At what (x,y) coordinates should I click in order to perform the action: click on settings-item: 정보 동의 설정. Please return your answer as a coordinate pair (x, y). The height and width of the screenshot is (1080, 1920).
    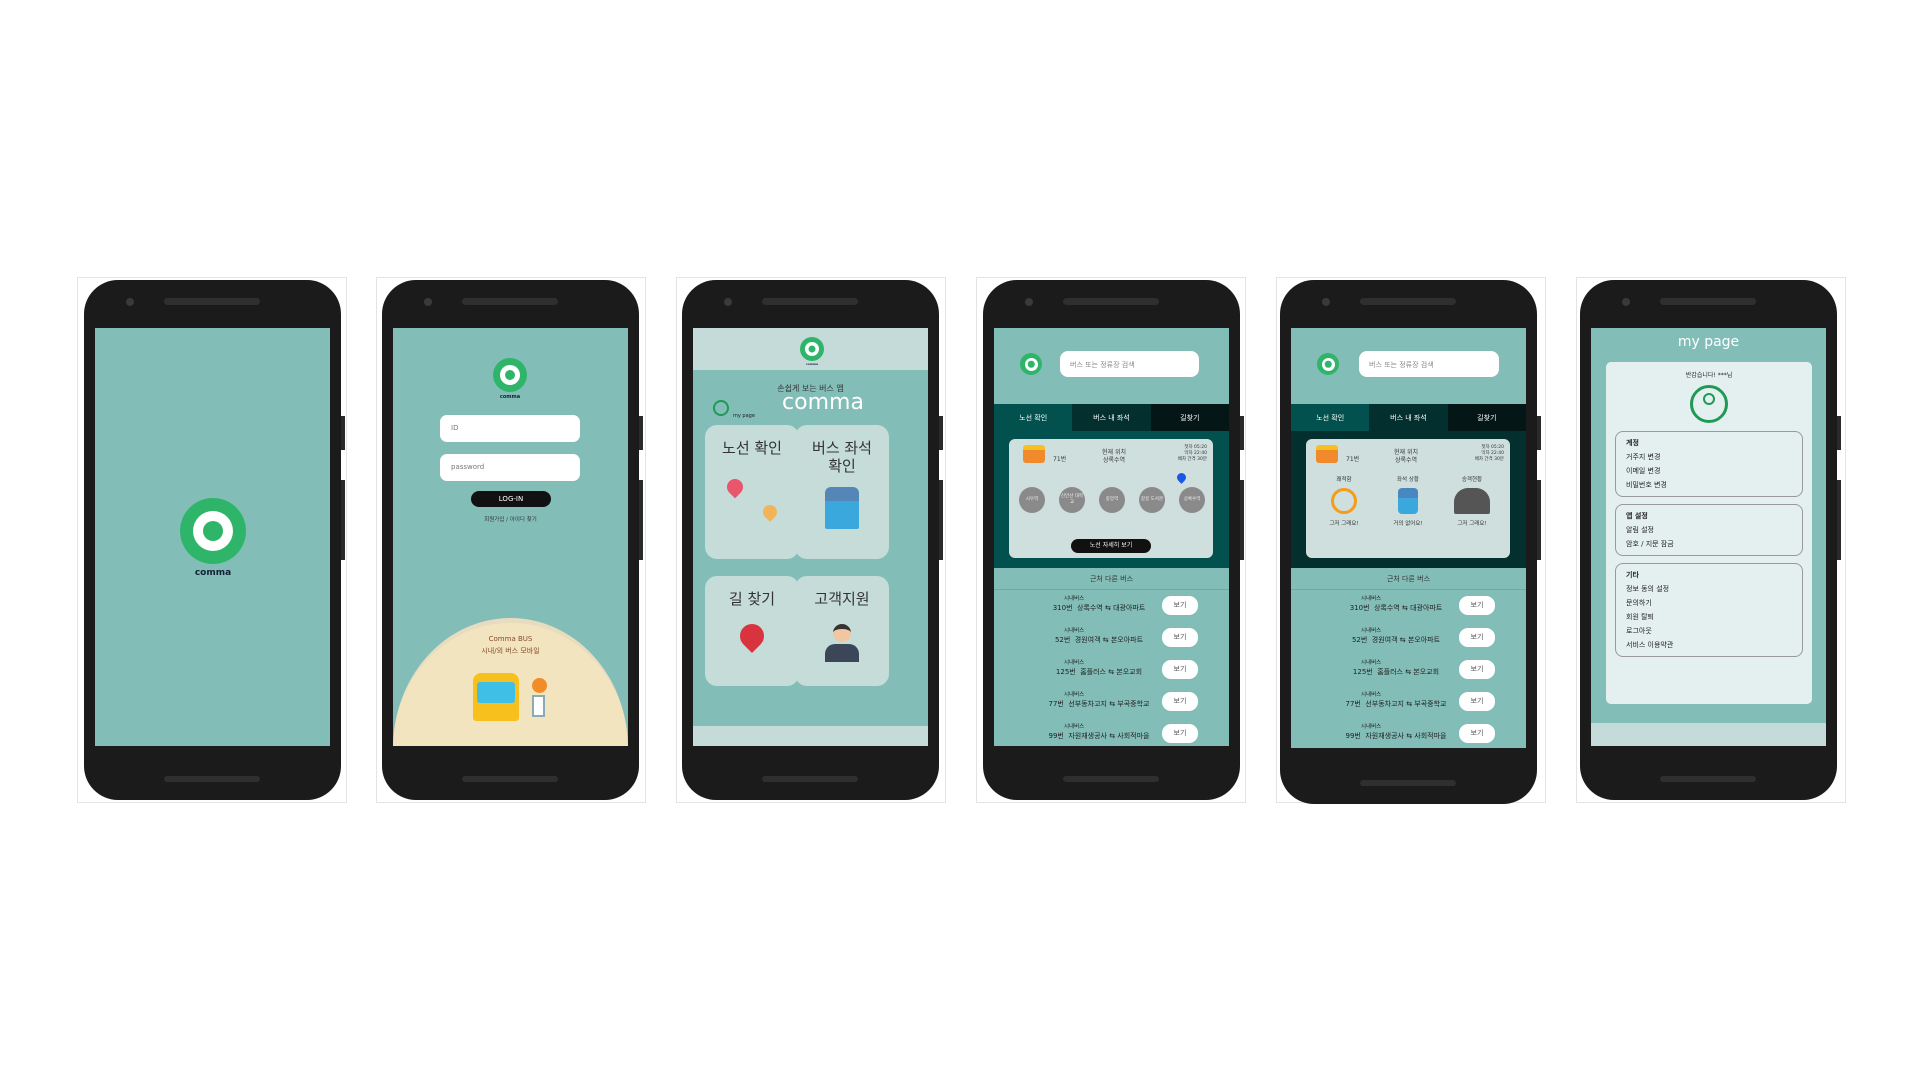
    Looking at the image, I should click on (1709, 589).